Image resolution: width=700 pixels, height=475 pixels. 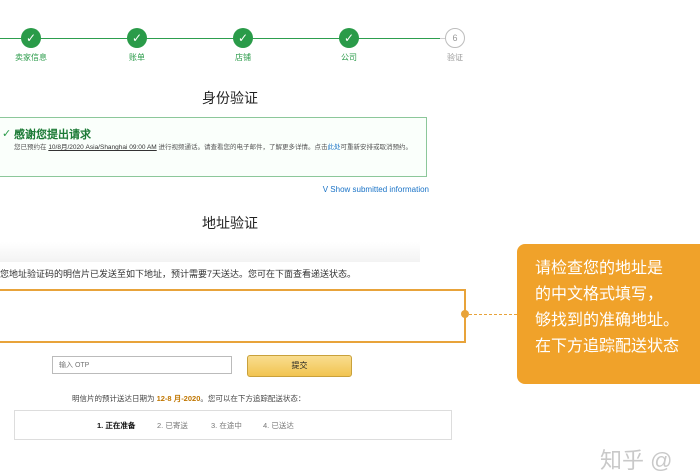 I want to click on identity-heading: 身份验证, so click(x=230, y=98).